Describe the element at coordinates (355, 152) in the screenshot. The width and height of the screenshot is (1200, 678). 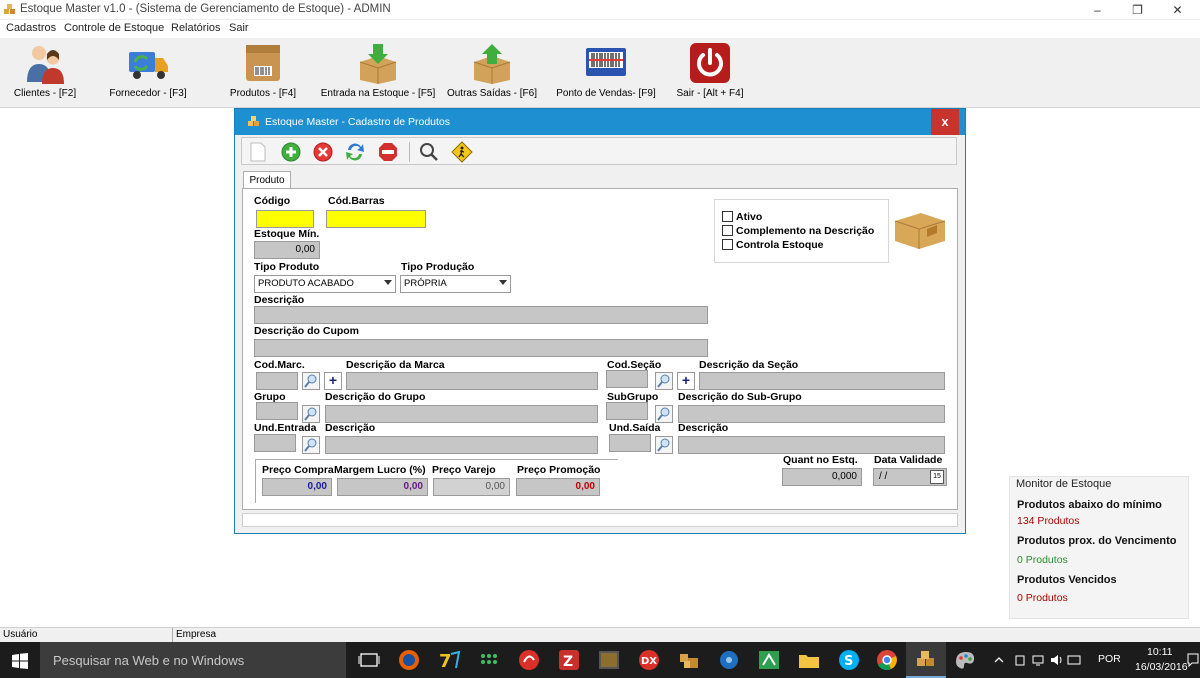
I see `refresh-icon` at that location.